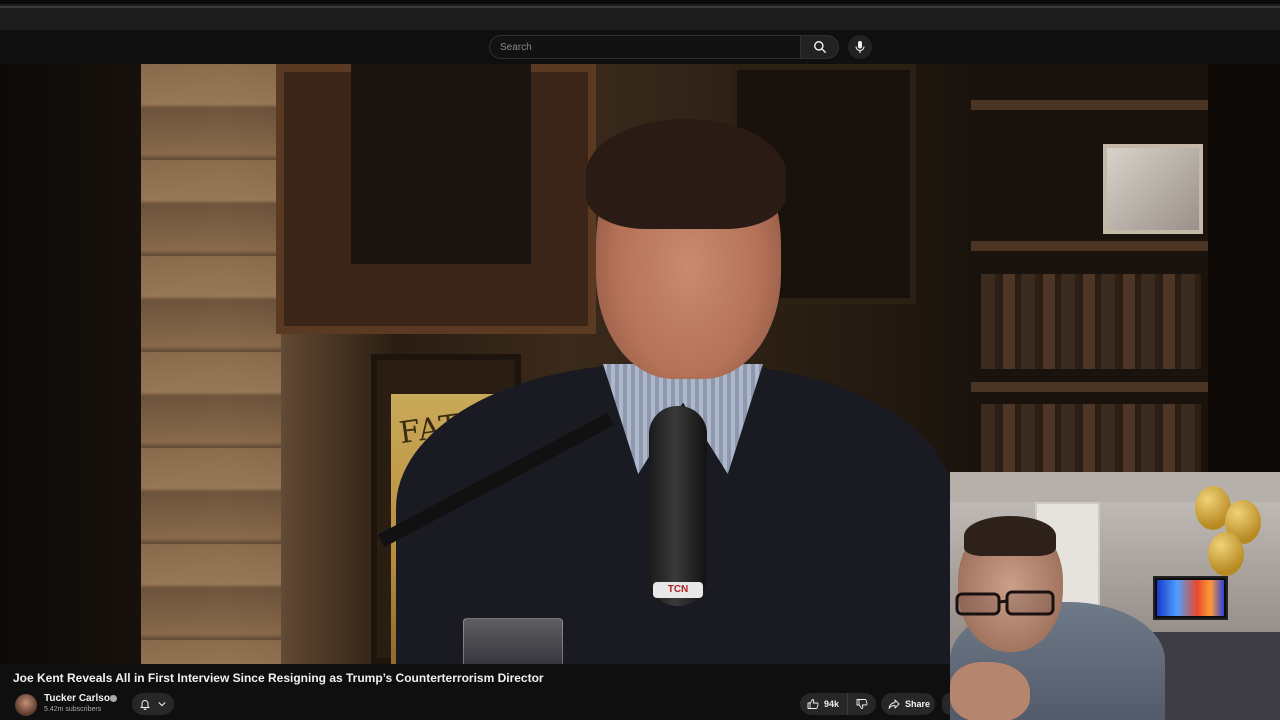 Image resolution: width=1280 pixels, height=720 pixels. Describe the element at coordinates (73, 709) in the screenshot. I see `subscriber-count: 5.42m subscribers` at that location.